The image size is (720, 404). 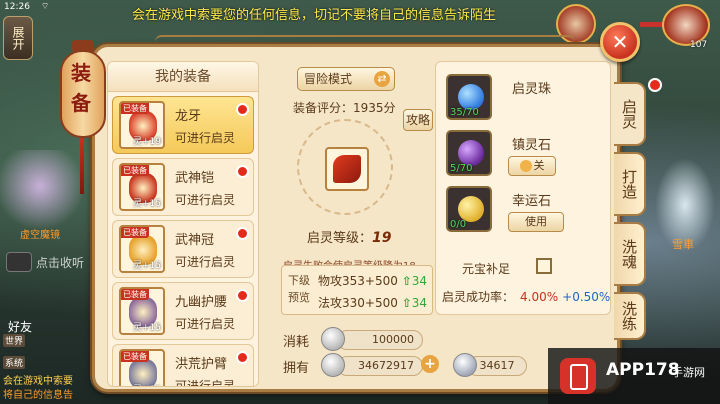 I want to click on status-time: 12:26, so click(x=17, y=7).